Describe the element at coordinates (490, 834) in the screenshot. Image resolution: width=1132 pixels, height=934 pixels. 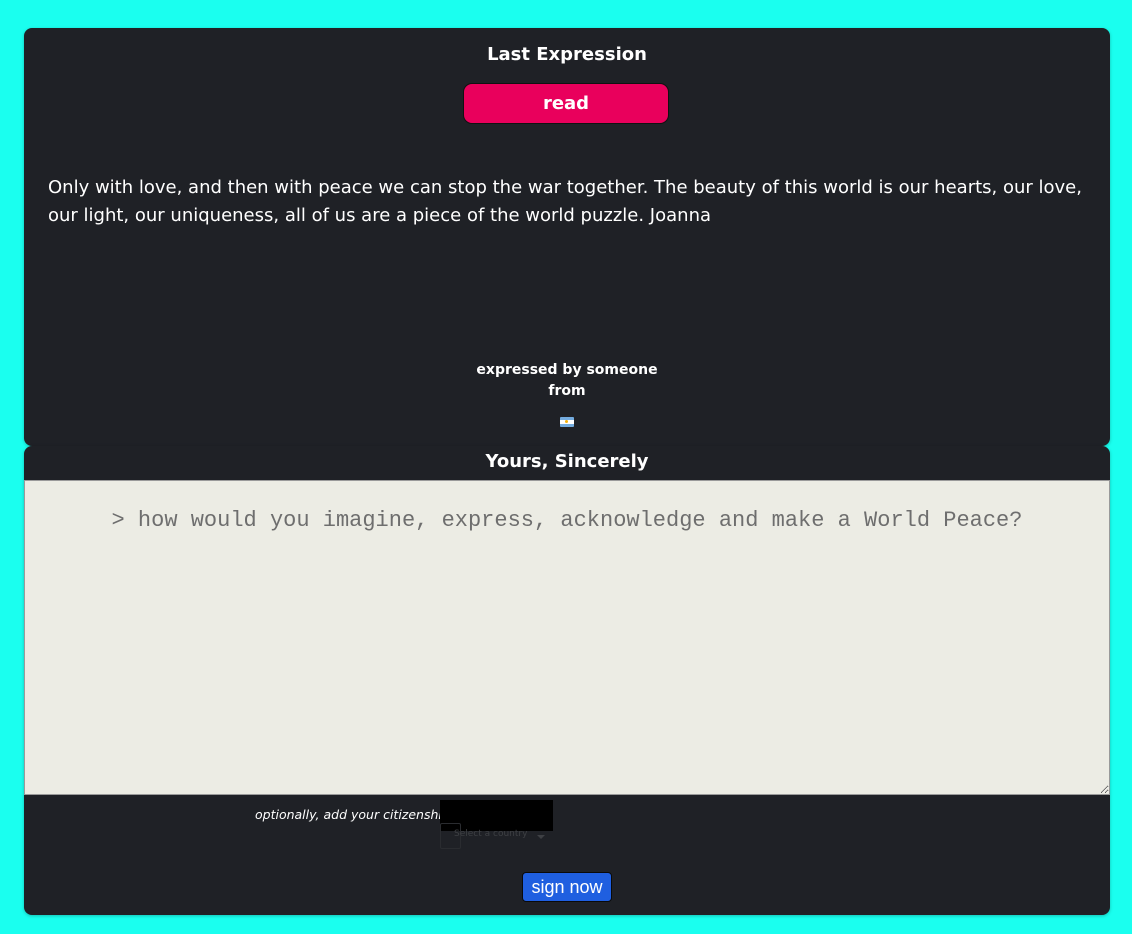
I see `country-select-placeholder: Select a country` at that location.